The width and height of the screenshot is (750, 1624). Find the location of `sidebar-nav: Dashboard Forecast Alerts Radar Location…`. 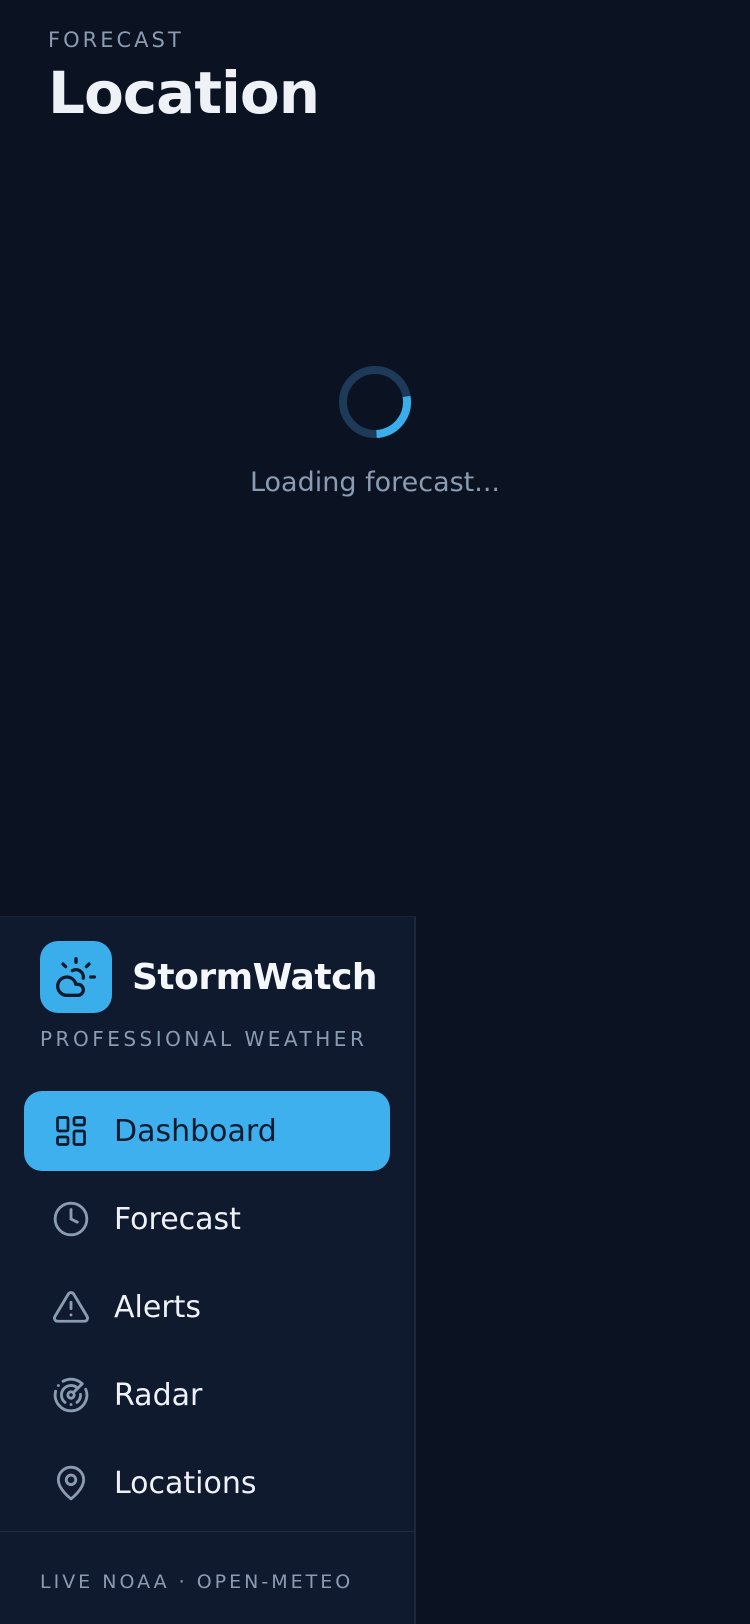

sidebar-nav: Dashboard Forecast Alerts Radar Location… is located at coordinates (207, 1311).